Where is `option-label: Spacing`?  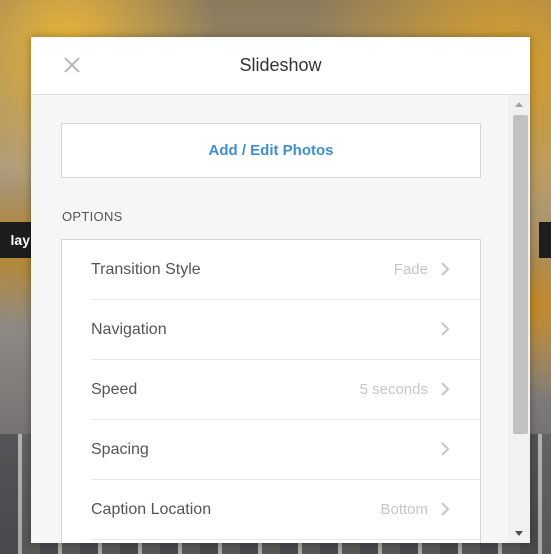
option-label: Spacing is located at coordinates (120, 449).